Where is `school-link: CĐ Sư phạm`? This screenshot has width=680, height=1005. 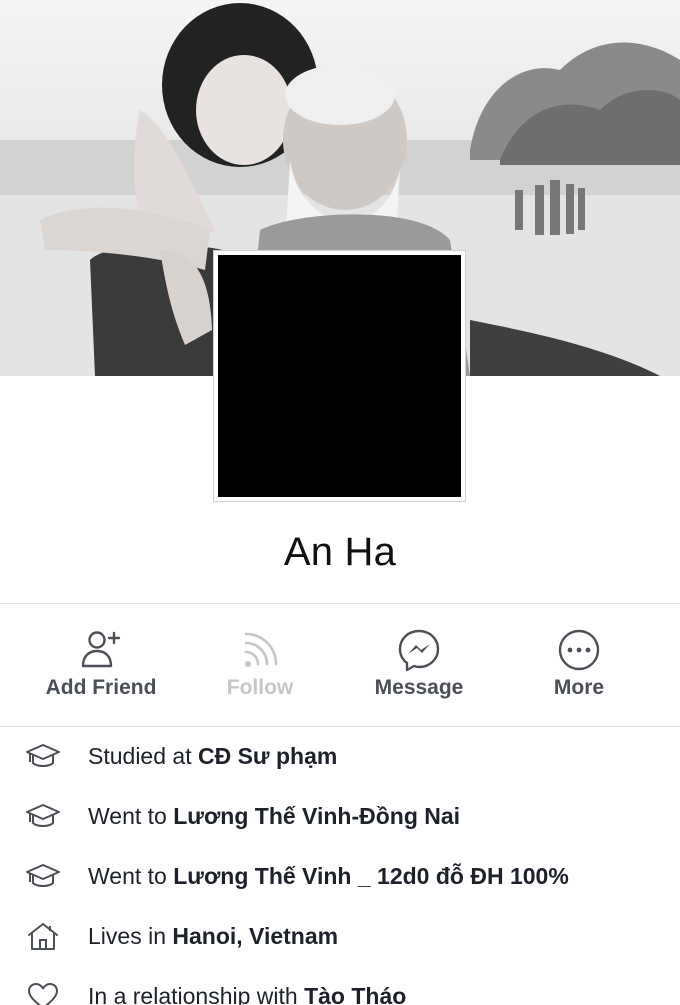
school-link: CĐ Sư phạm is located at coordinates (267, 756).